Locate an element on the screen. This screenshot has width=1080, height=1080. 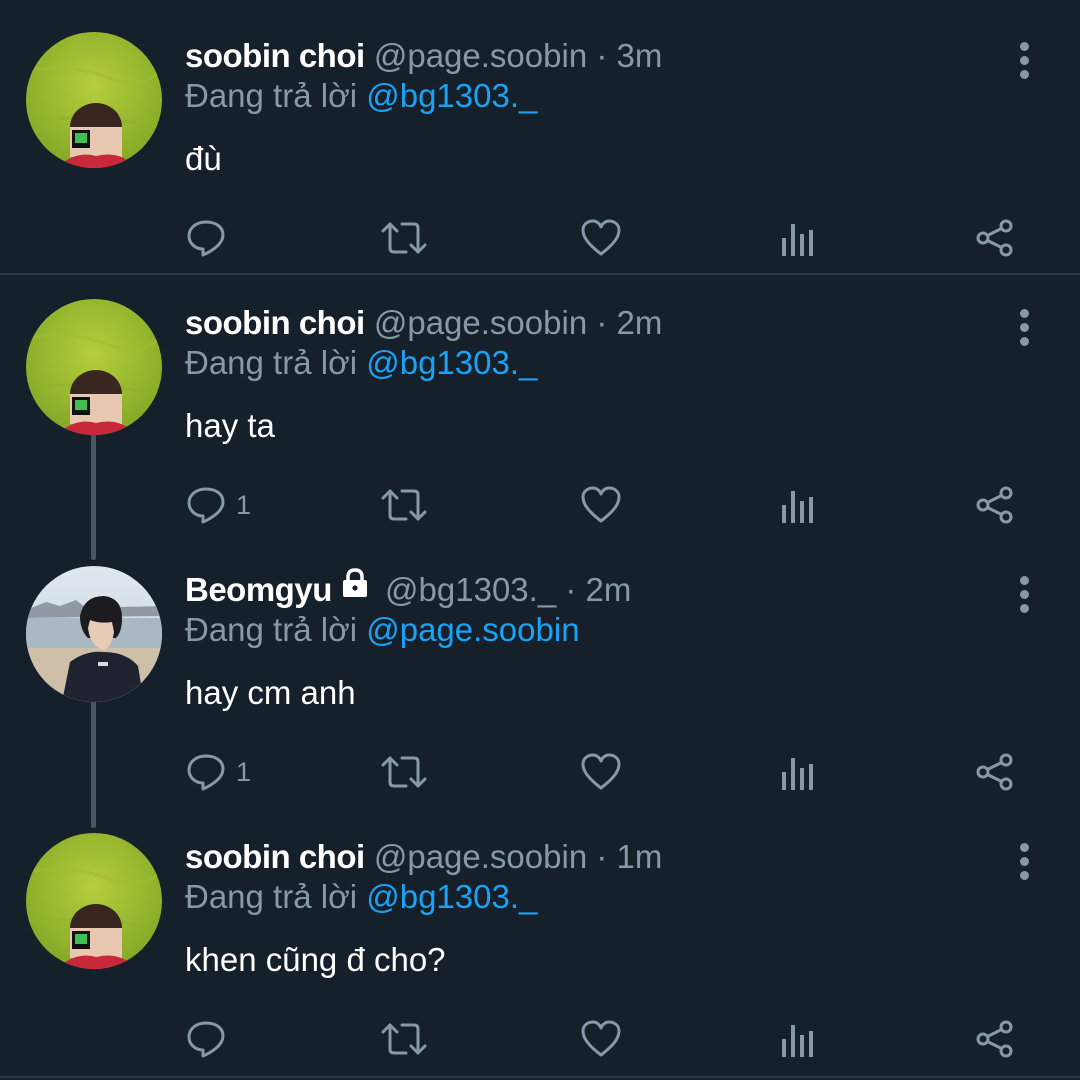
replying-to: Đang trả lời @page.soobin is located at coordinates (382, 630).